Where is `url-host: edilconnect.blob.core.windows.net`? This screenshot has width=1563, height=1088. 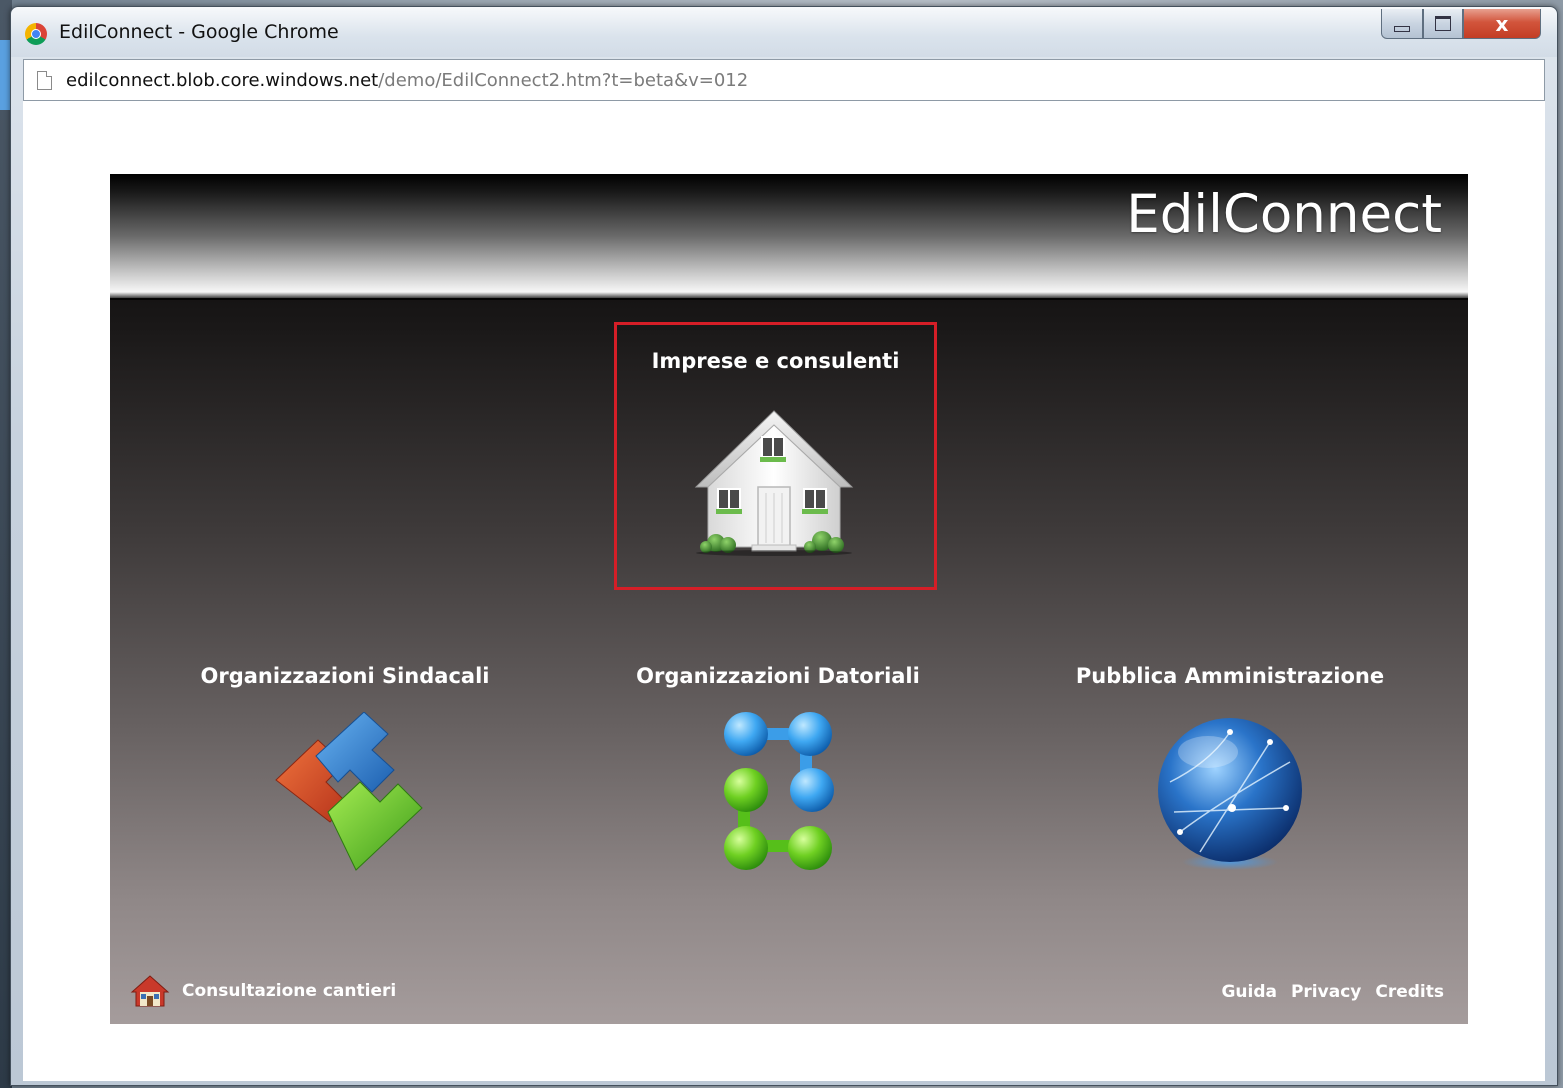 url-host: edilconnect.blob.core.windows.net is located at coordinates (222, 80).